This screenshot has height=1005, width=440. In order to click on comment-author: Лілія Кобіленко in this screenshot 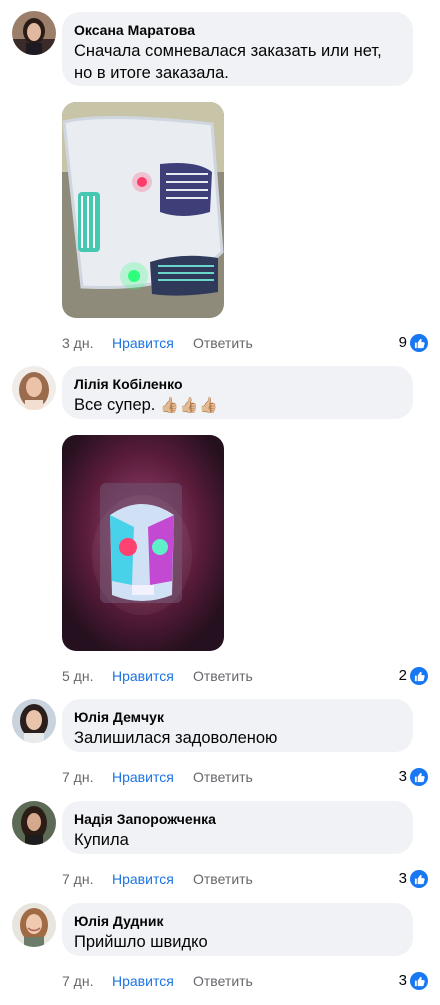, I will do `click(237, 384)`.